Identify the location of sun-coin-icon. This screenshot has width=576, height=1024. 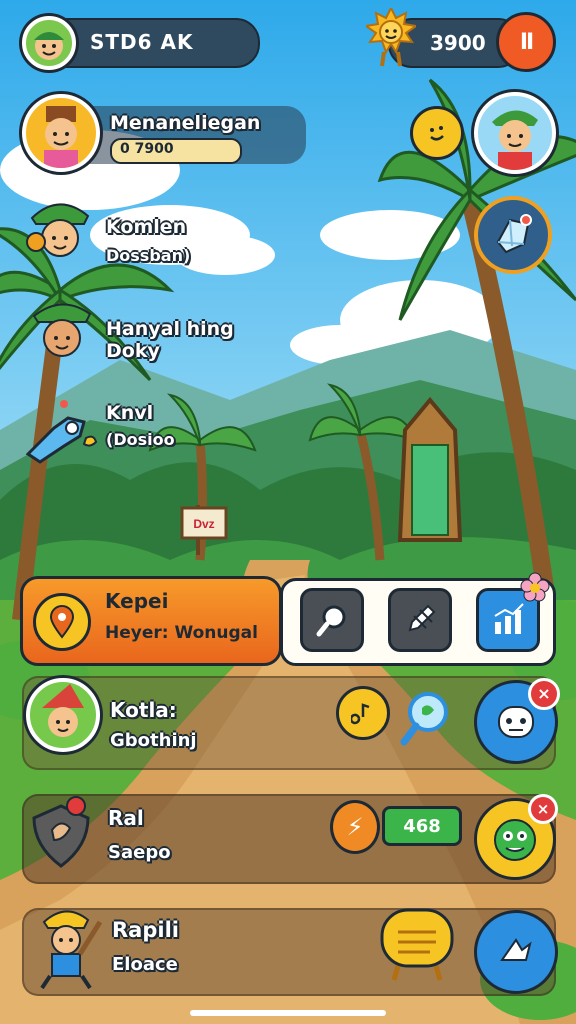
(391, 37).